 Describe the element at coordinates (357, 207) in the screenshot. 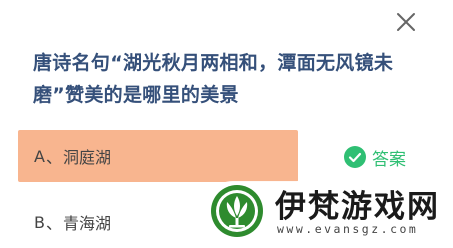

I see `watermark-title: 伊梵游戏网` at that location.